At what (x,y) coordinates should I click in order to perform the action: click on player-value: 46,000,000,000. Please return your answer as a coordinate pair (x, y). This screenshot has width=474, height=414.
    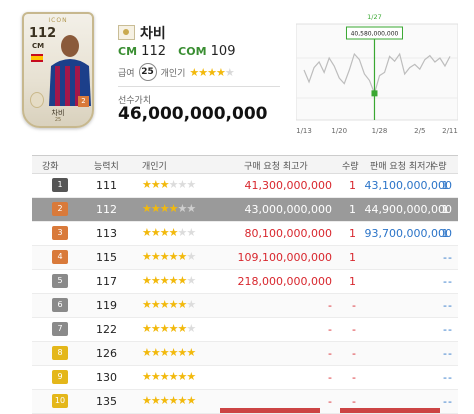
    Looking at the image, I should click on (193, 114).